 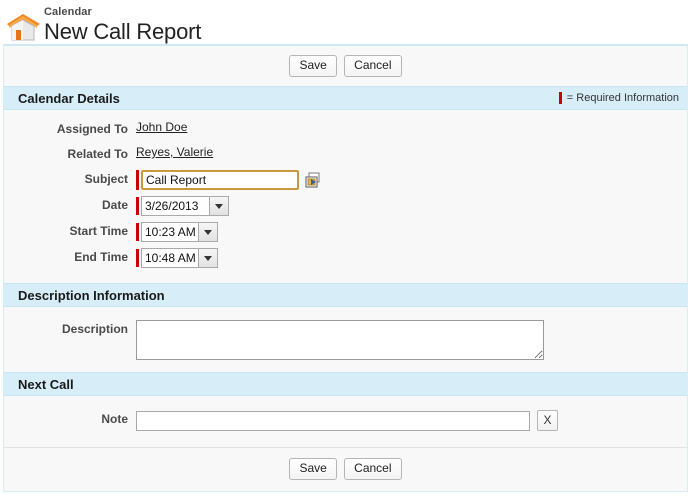 I want to click on section-title-description-information: Description Information, so click(x=91, y=295).